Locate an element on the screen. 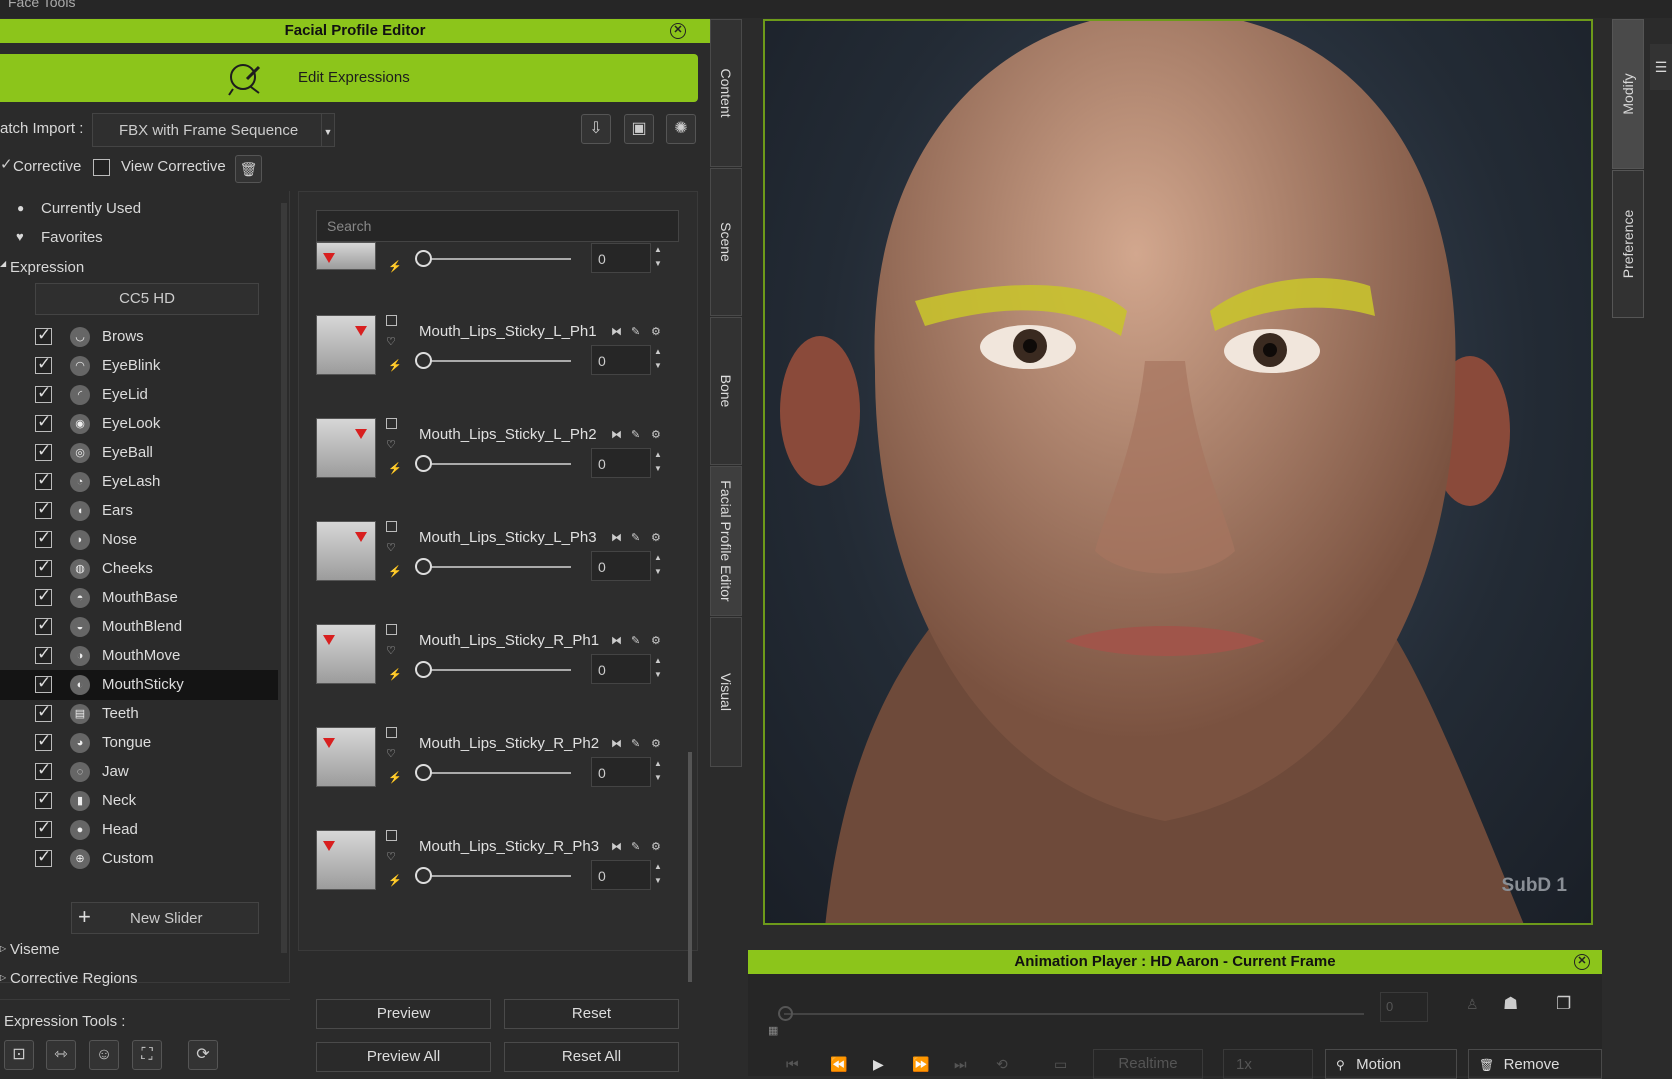 Image resolution: width=1672 pixels, height=1079 pixels. tree-item: ◔ EyeLash is located at coordinates (139, 482).